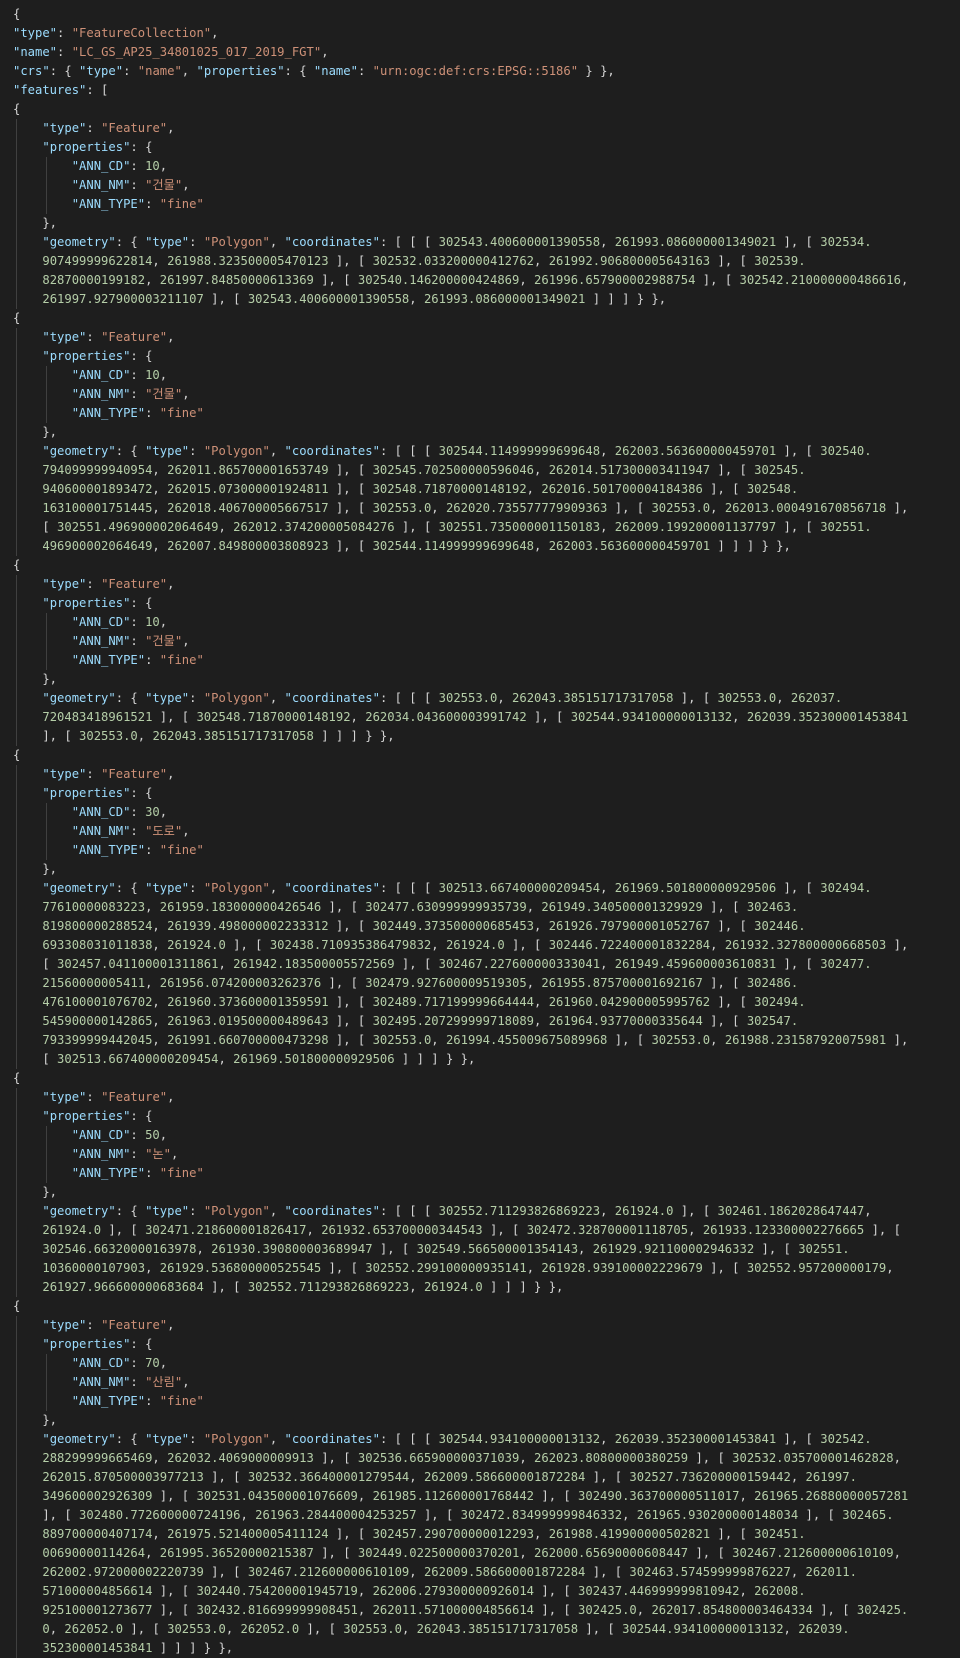  What do you see at coordinates (152, 622) in the screenshot?
I see `json-number: 10` at bounding box center [152, 622].